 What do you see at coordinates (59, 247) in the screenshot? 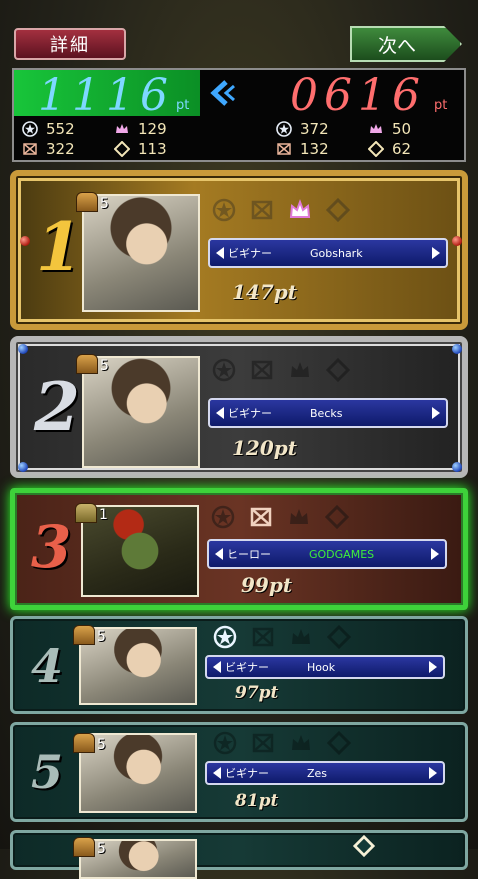
I see `rank-number: 1` at bounding box center [59, 247].